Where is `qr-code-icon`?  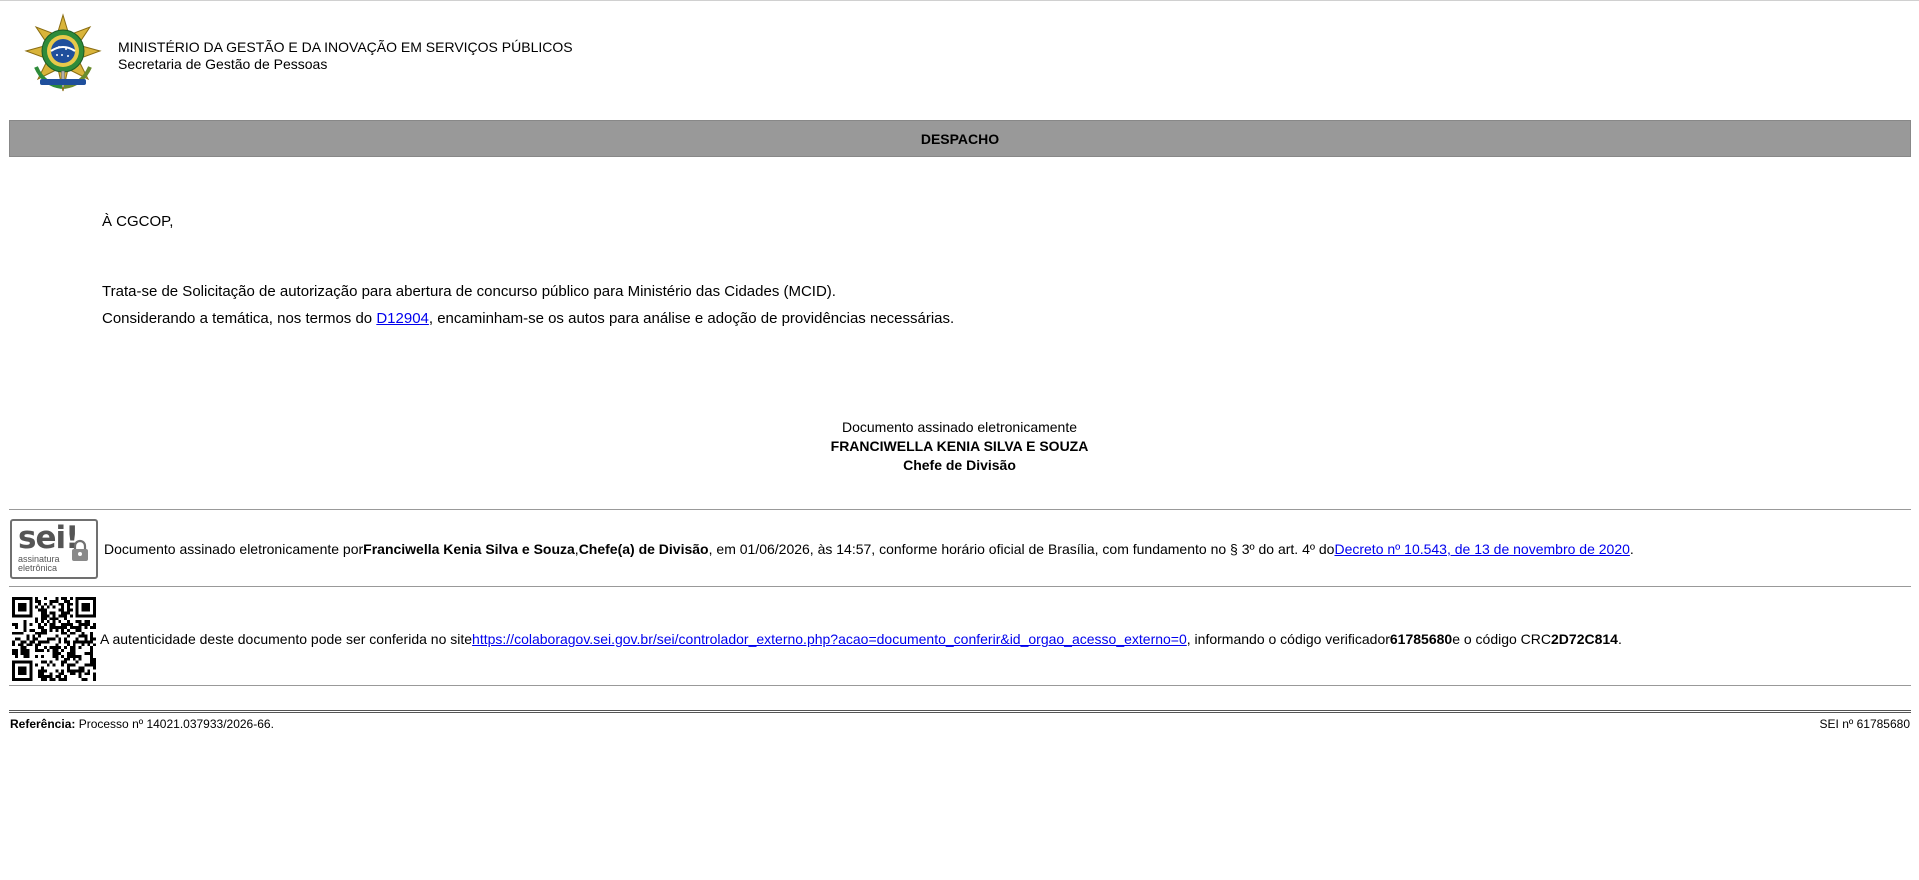 qr-code-icon is located at coordinates (54, 639).